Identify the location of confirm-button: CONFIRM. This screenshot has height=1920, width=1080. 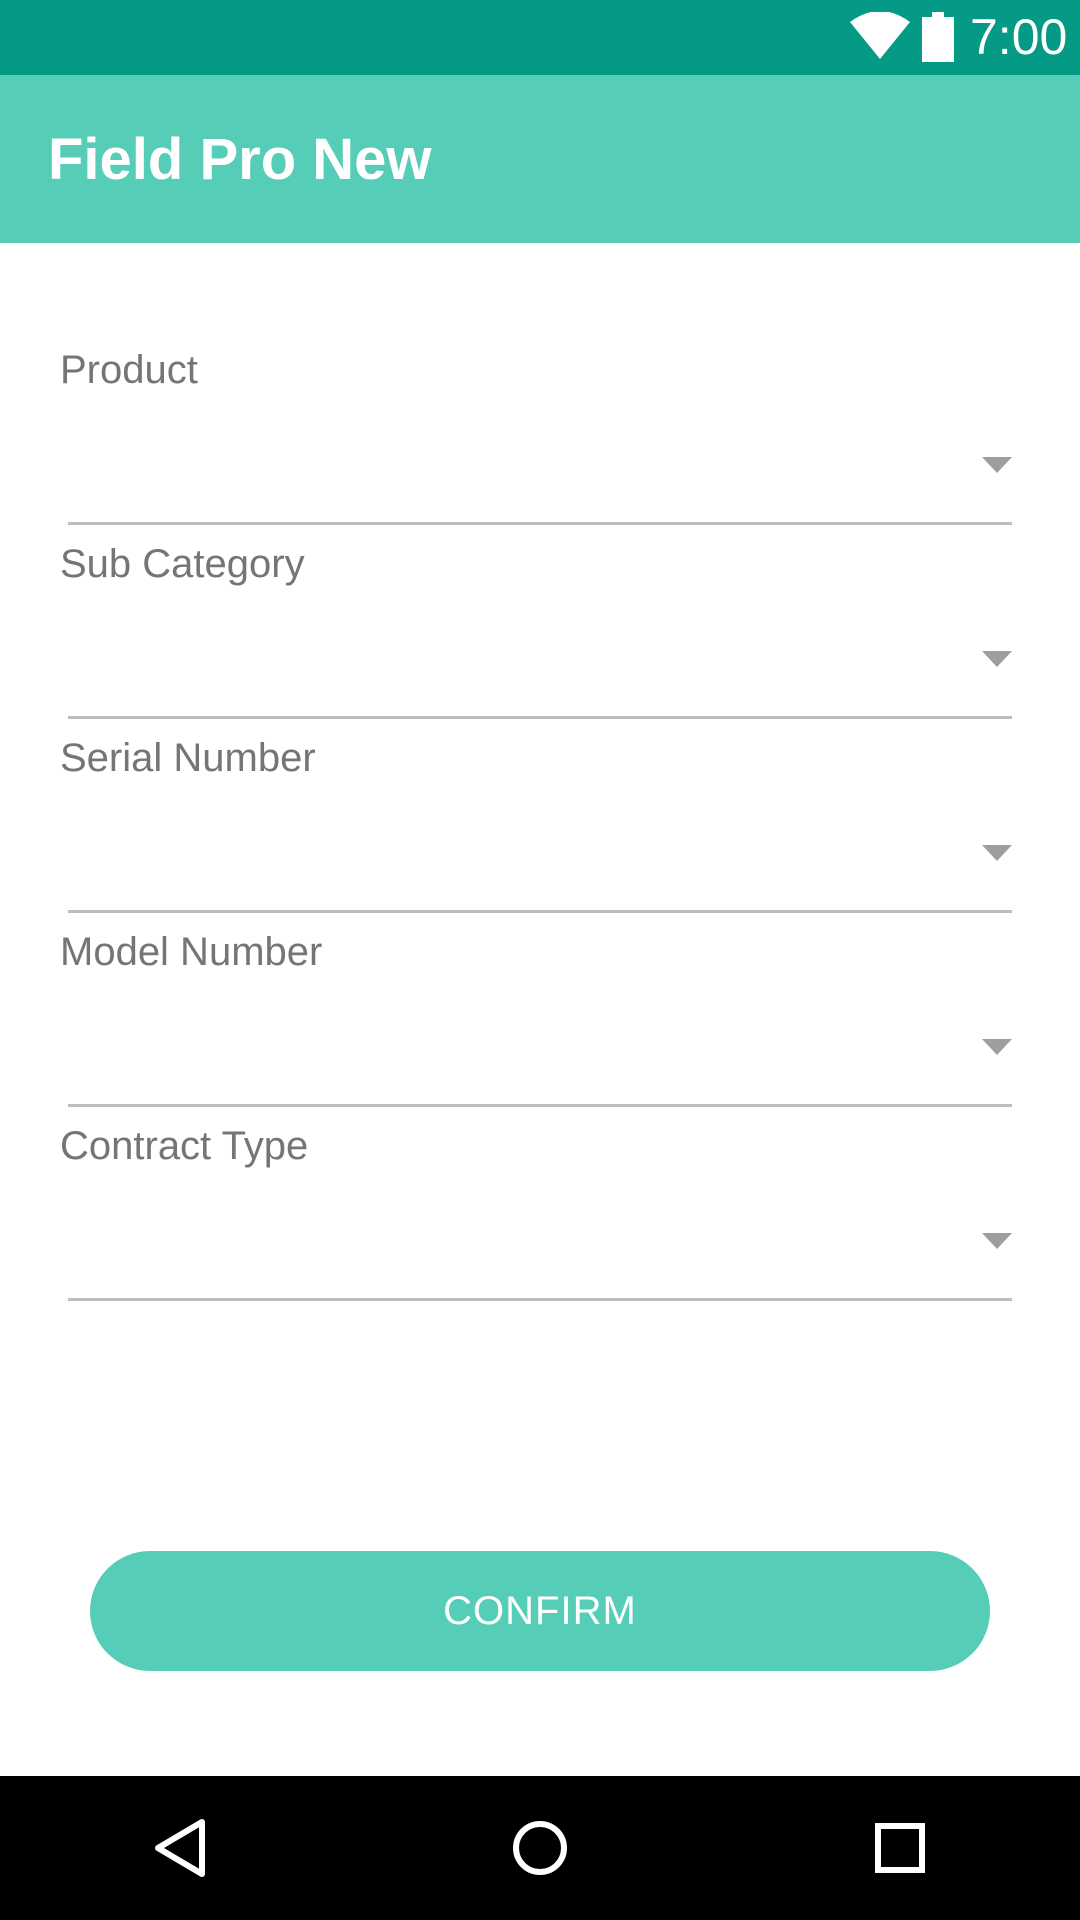
(540, 1611).